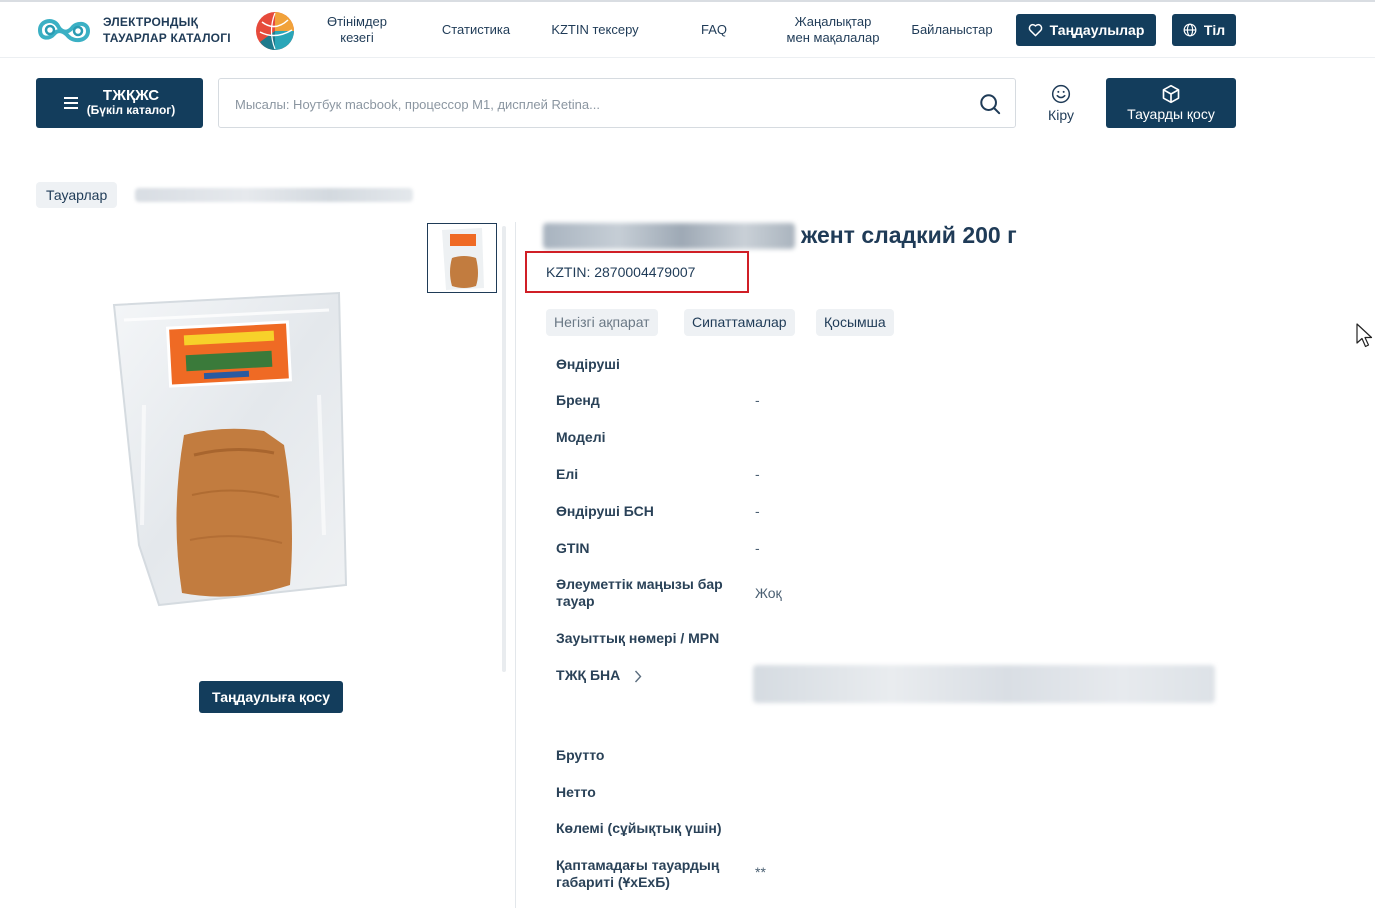 The height and width of the screenshot is (908, 1375). What do you see at coordinates (909, 235) in the screenshot?
I see `product-title: жент сладкий 200 г` at bounding box center [909, 235].